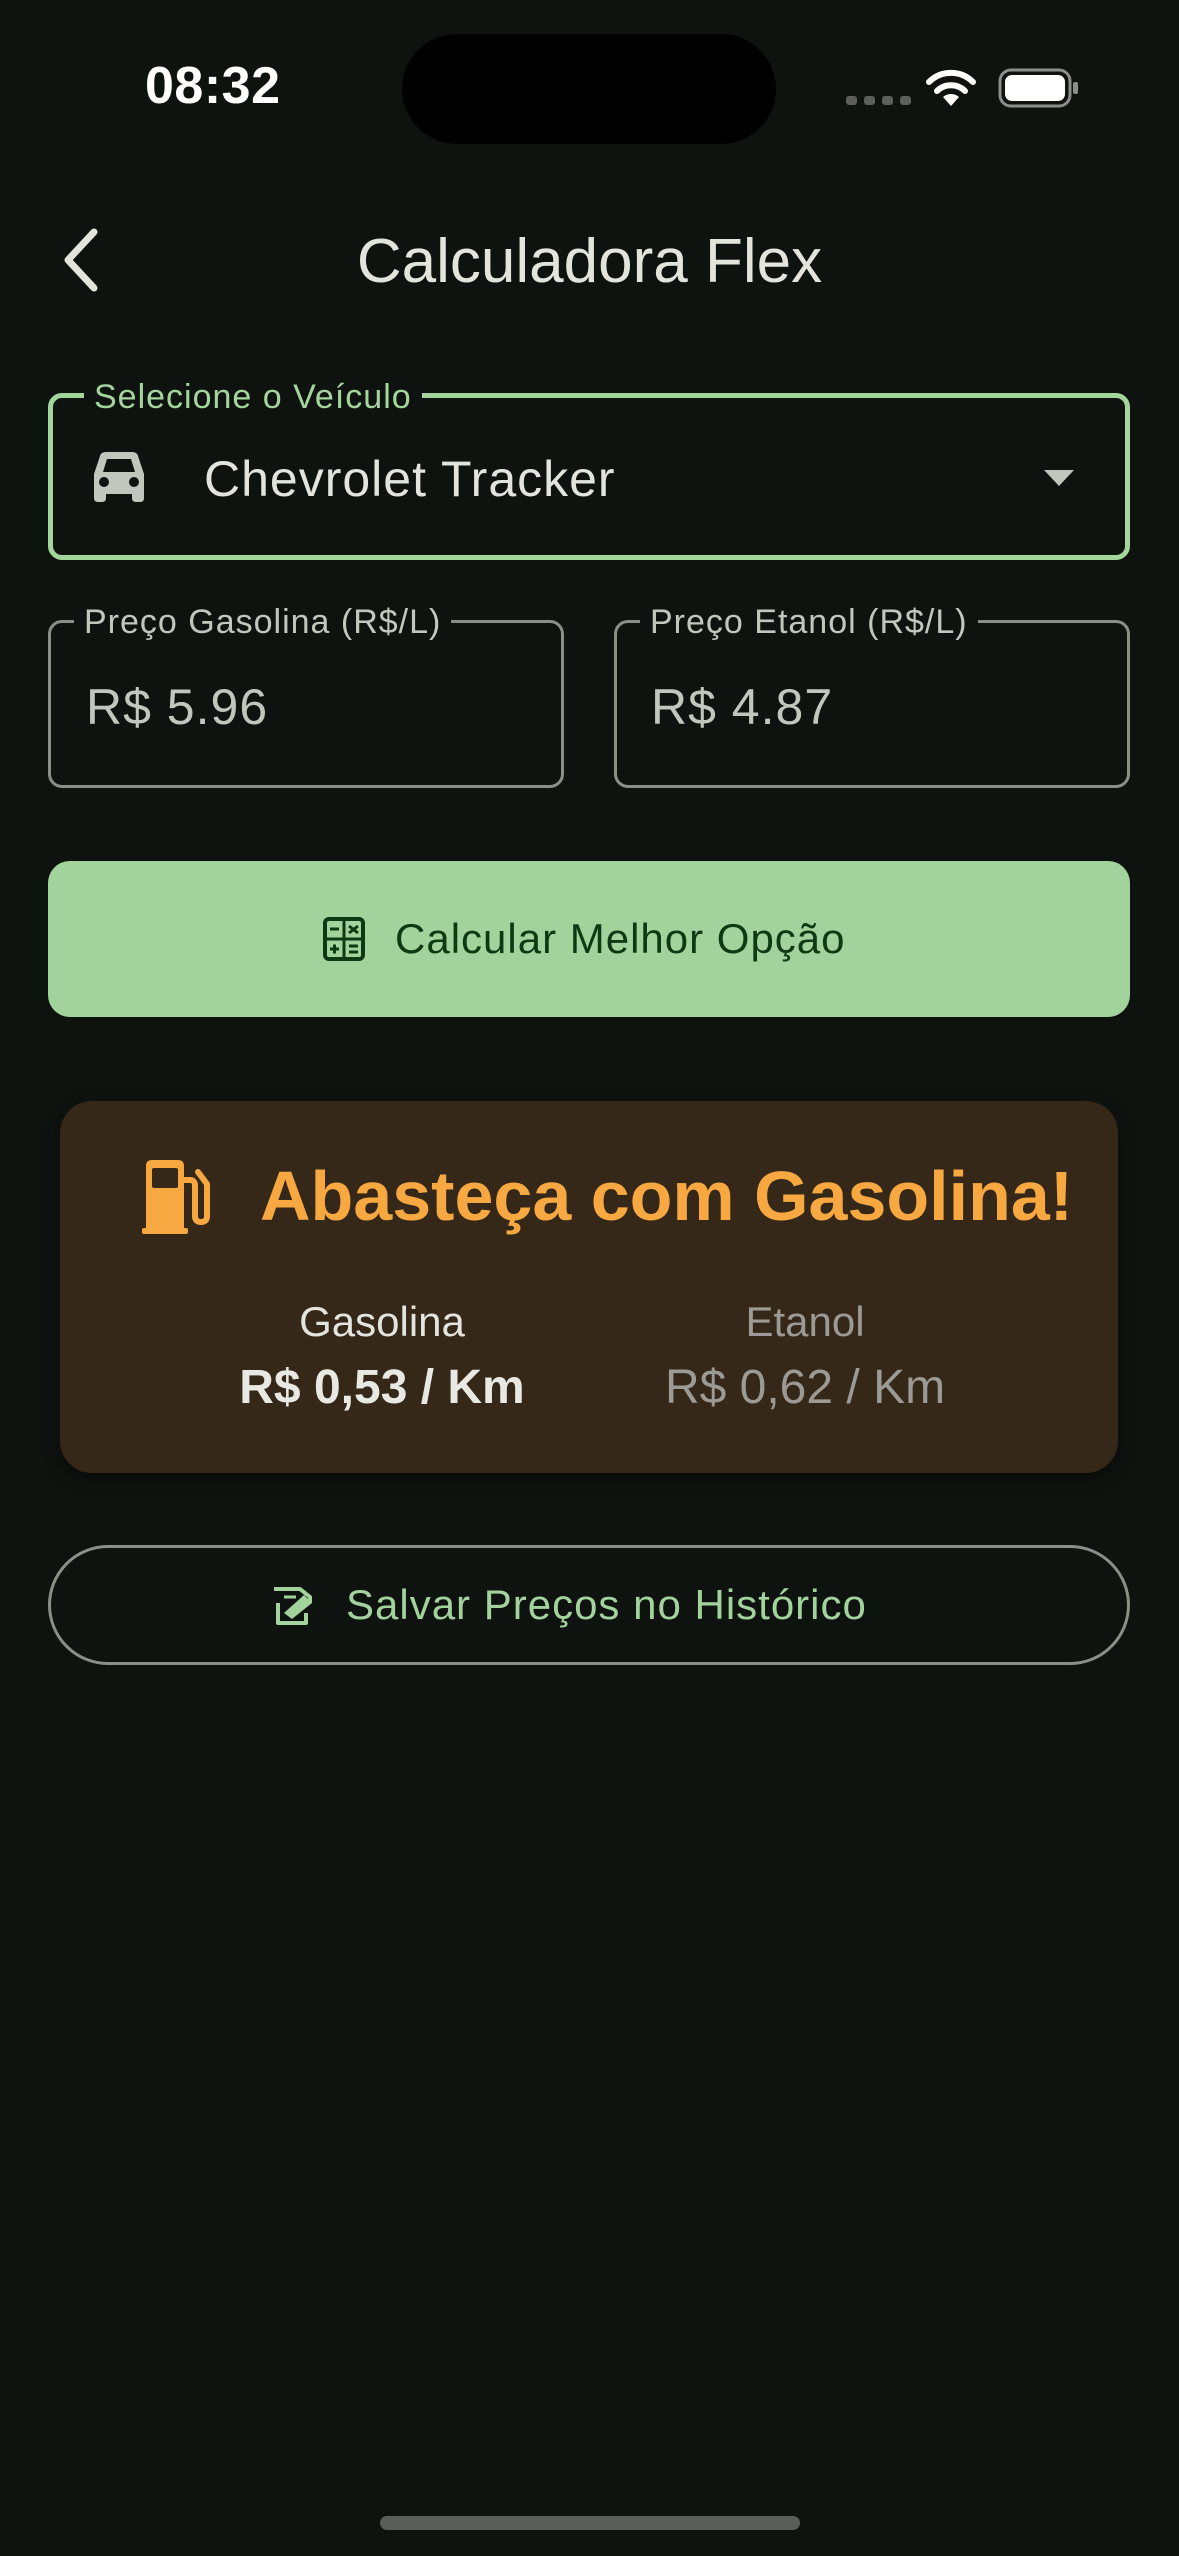 The width and height of the screenshot is (1179, 2556). What do you see at coordinates (809, 622) in the screenshot?
I see `ethanol-price-label: Preço Etanol (R$/L)` at bounding box center [809, 622].